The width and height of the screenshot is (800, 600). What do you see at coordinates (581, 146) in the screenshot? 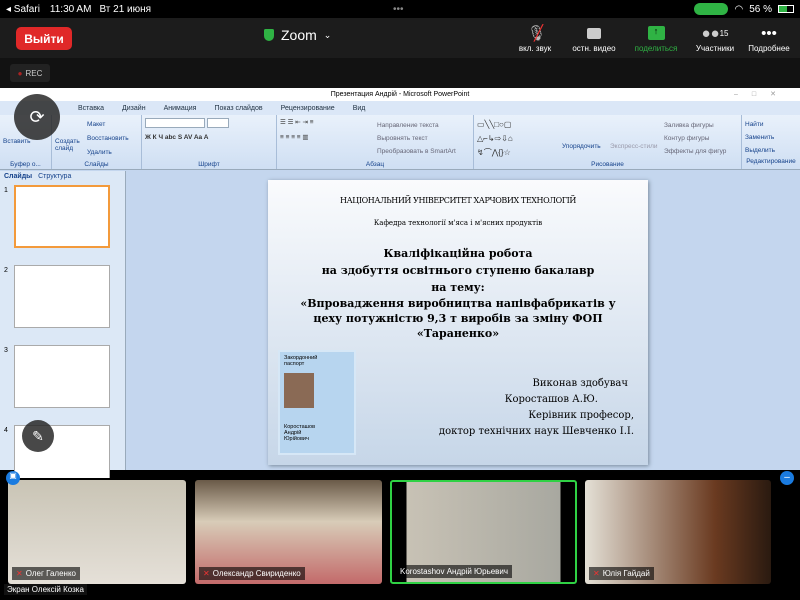
I see `arrange-button: Упорядочить` at bounding box center [581, 146].